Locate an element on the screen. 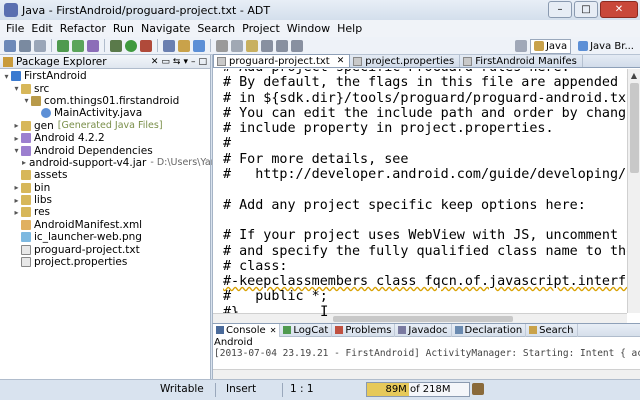 Image resolution: width=640 pixels, height=400 pixels. debug-icon is located at coordinates (116, 45).